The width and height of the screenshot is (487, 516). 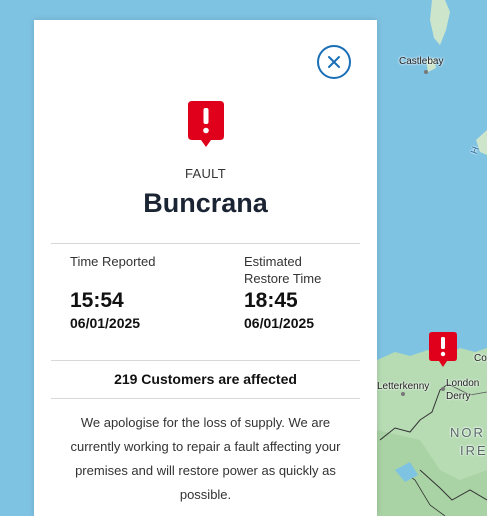 What do you see at coordinates (480, 358) in the screenshot?
I see `map-label-co: Co` at bounding box center [480, 358].